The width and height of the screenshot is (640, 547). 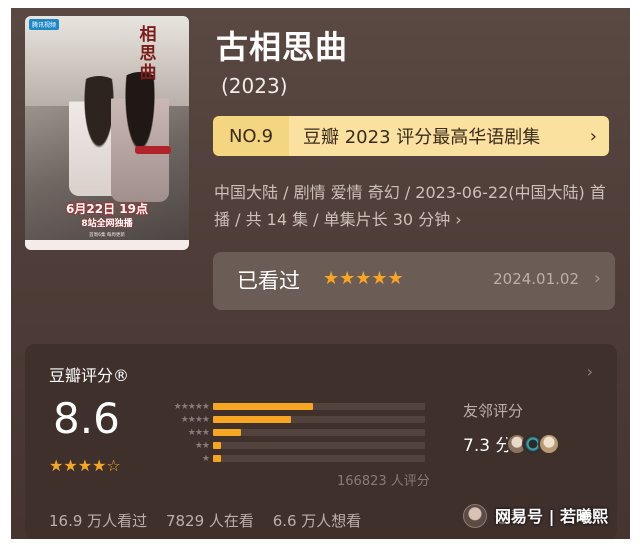 What do you see at coordinates (140, 137) in the screenshot?
I see `poster-figure-man` at bounding box center [140, 137].